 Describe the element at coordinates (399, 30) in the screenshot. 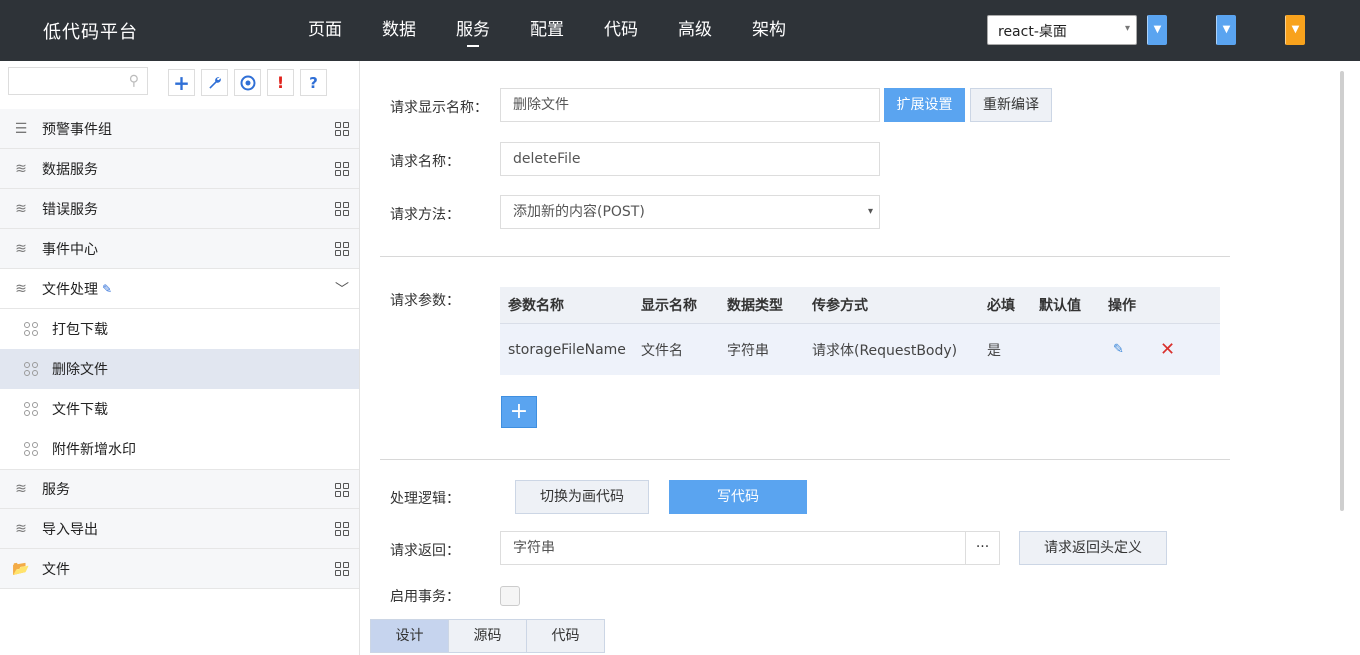

I see `nav-item-data: 数据` at that location.